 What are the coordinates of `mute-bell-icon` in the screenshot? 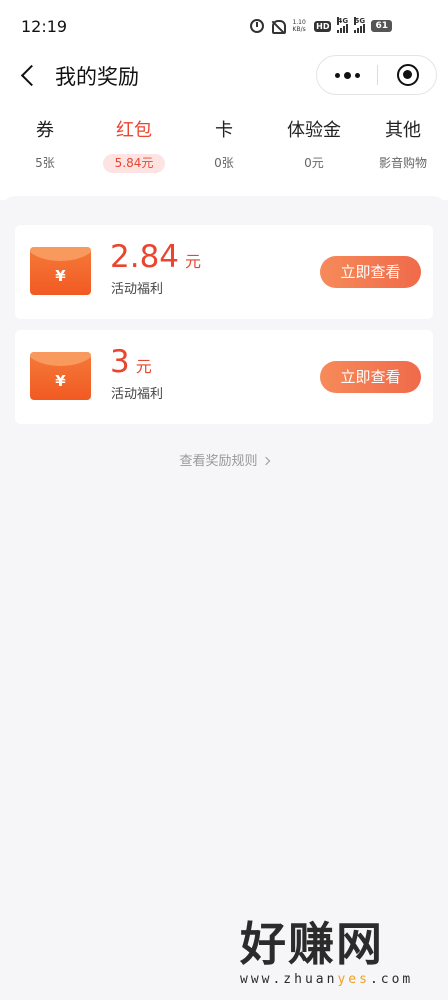 It's located at (278, 26).